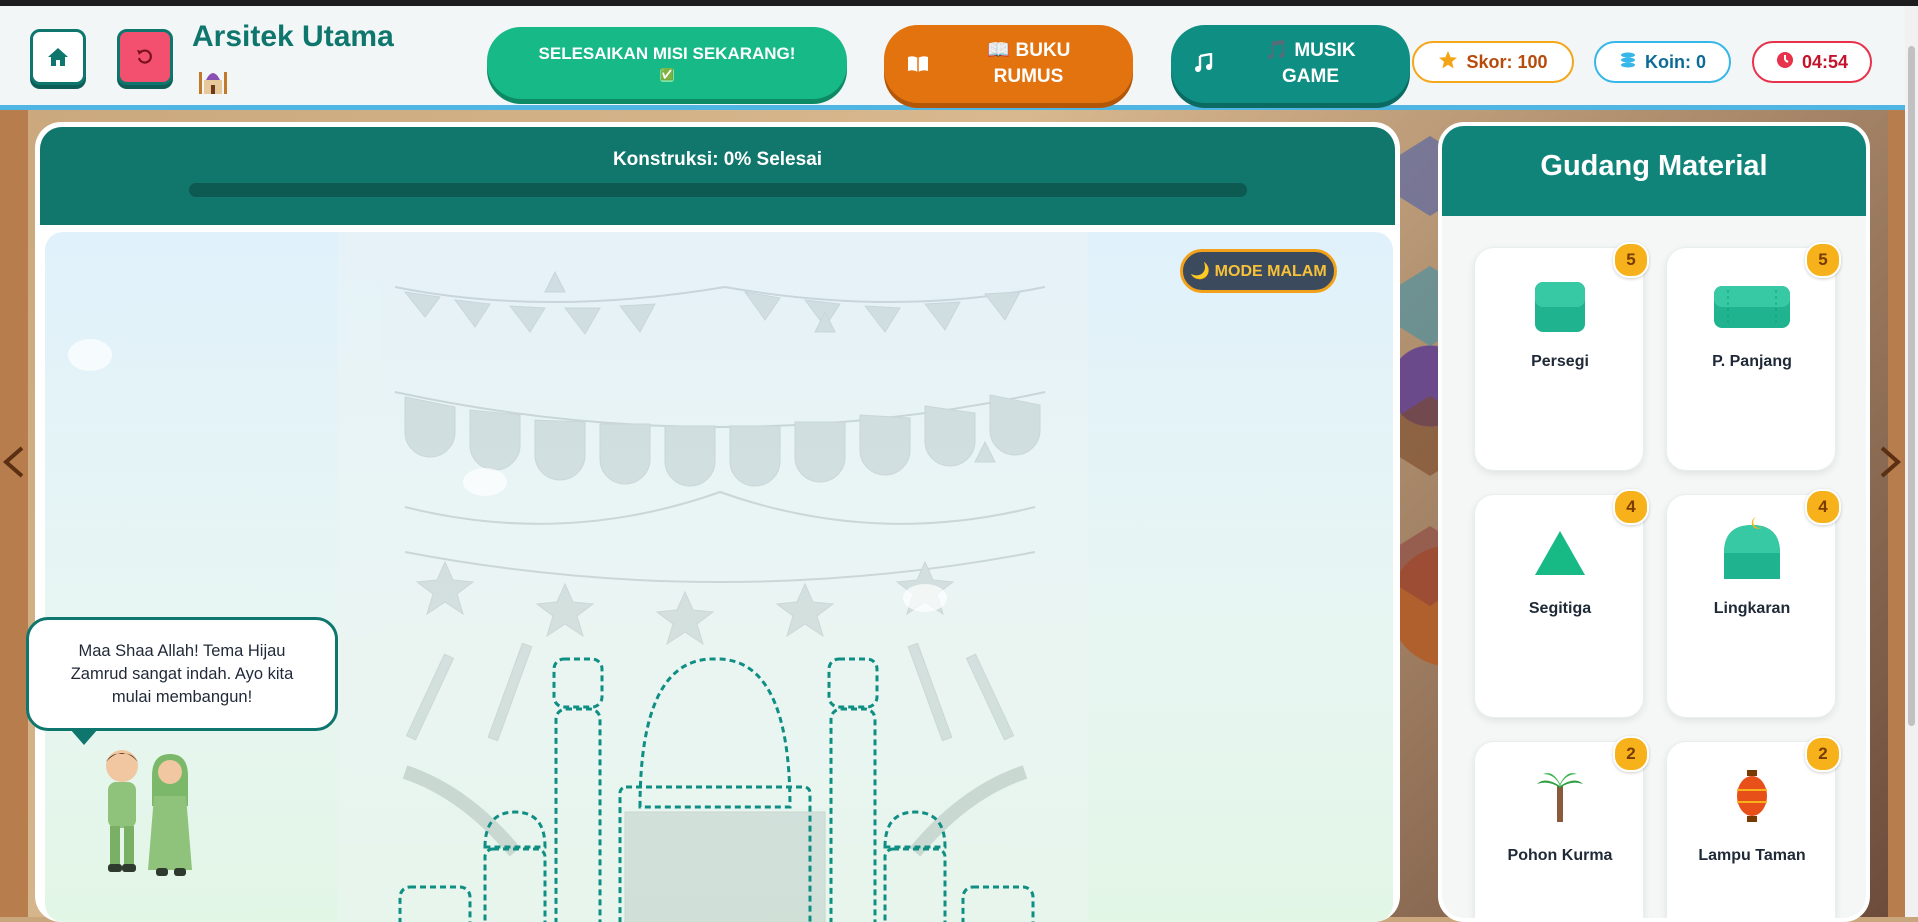 This screenshot has width=1918, height=922. What do you see at coordinates (1560, 307) in the screenshot?
I see `square-icon` at bounding box center [1560, 307].